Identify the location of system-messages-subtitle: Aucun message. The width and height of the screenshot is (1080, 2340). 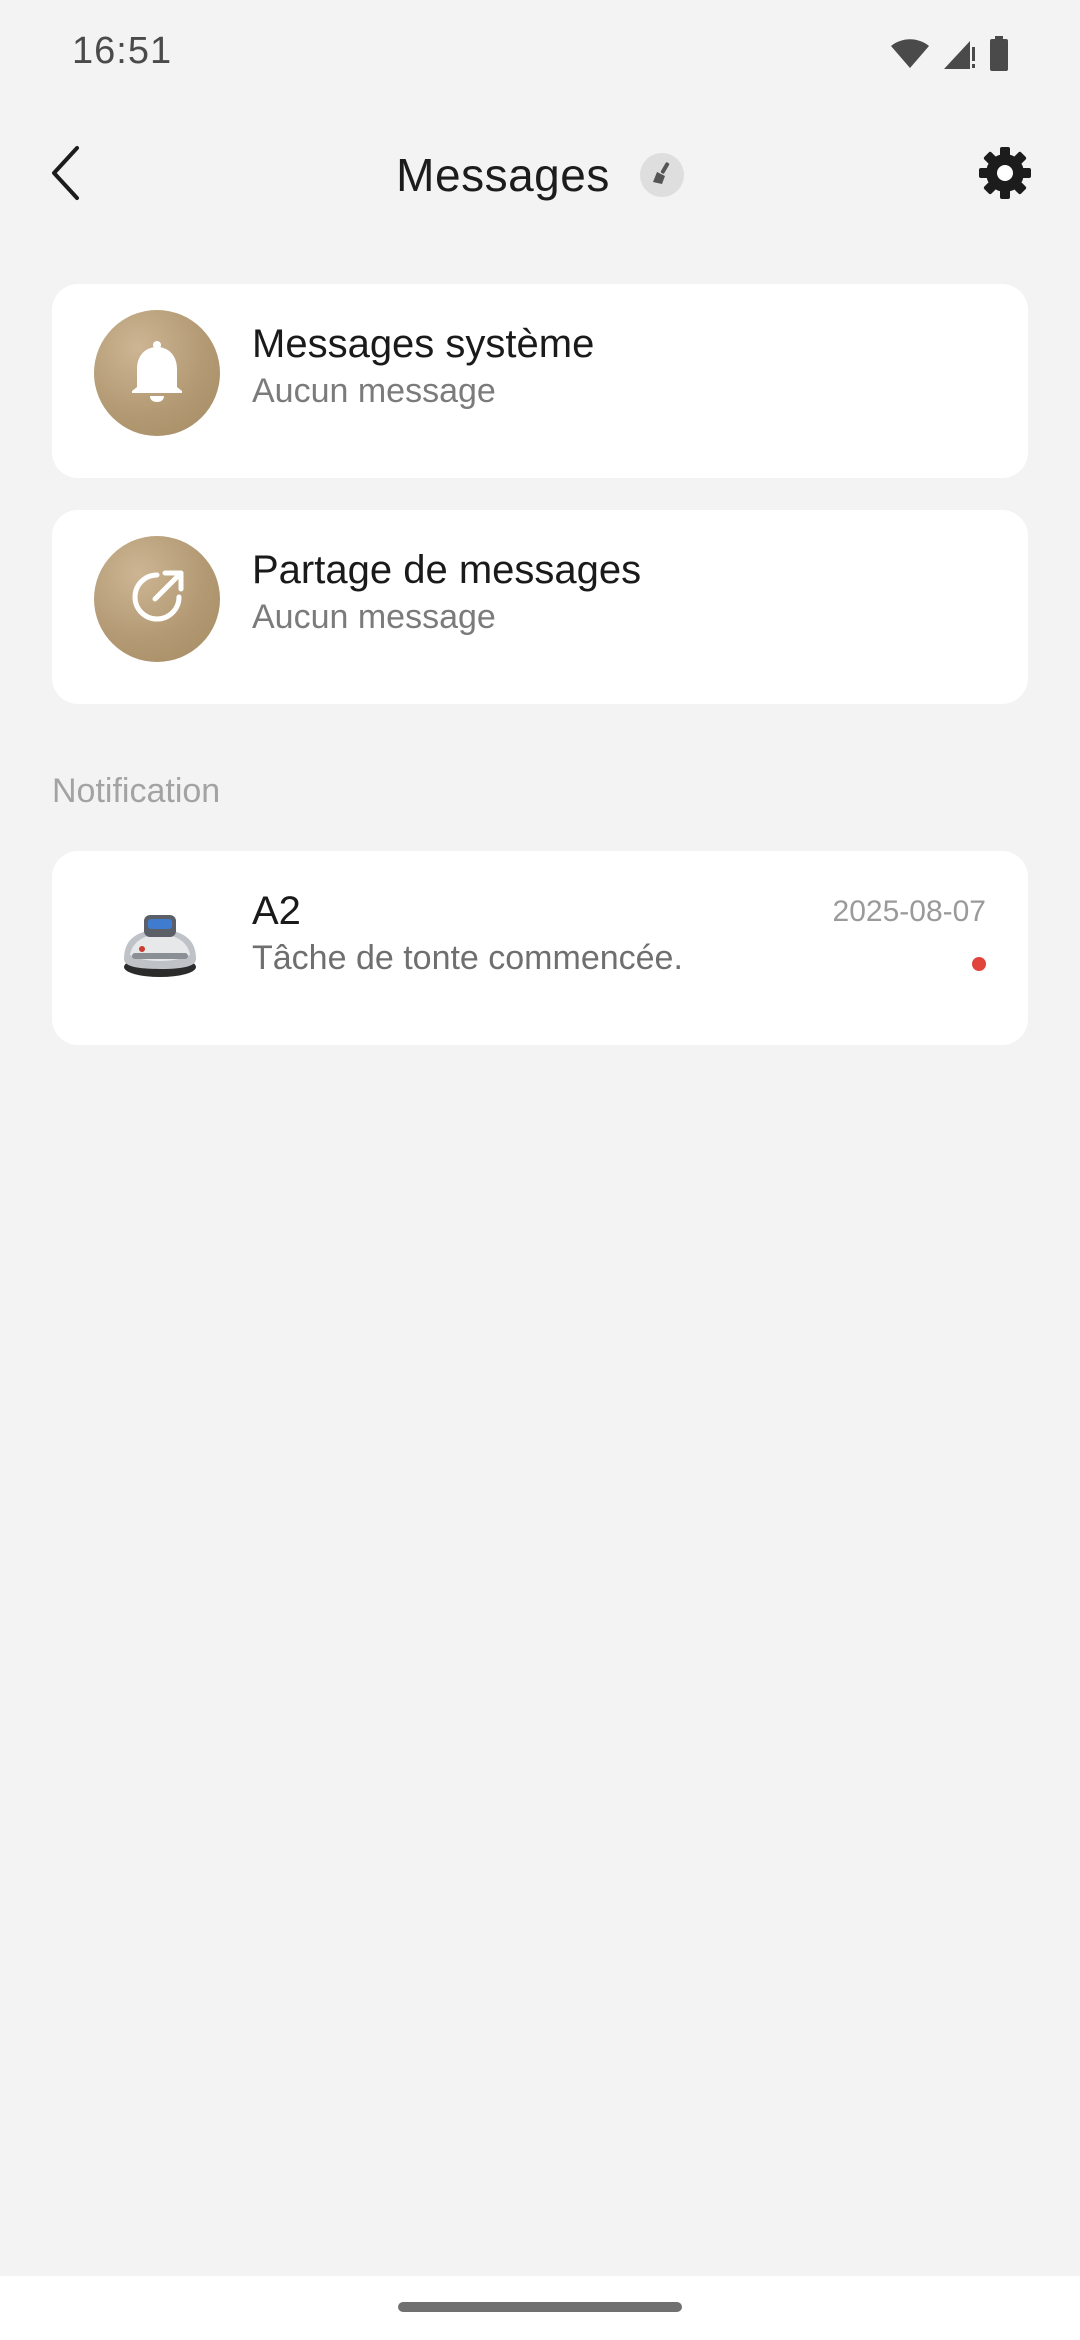
(374, 391).